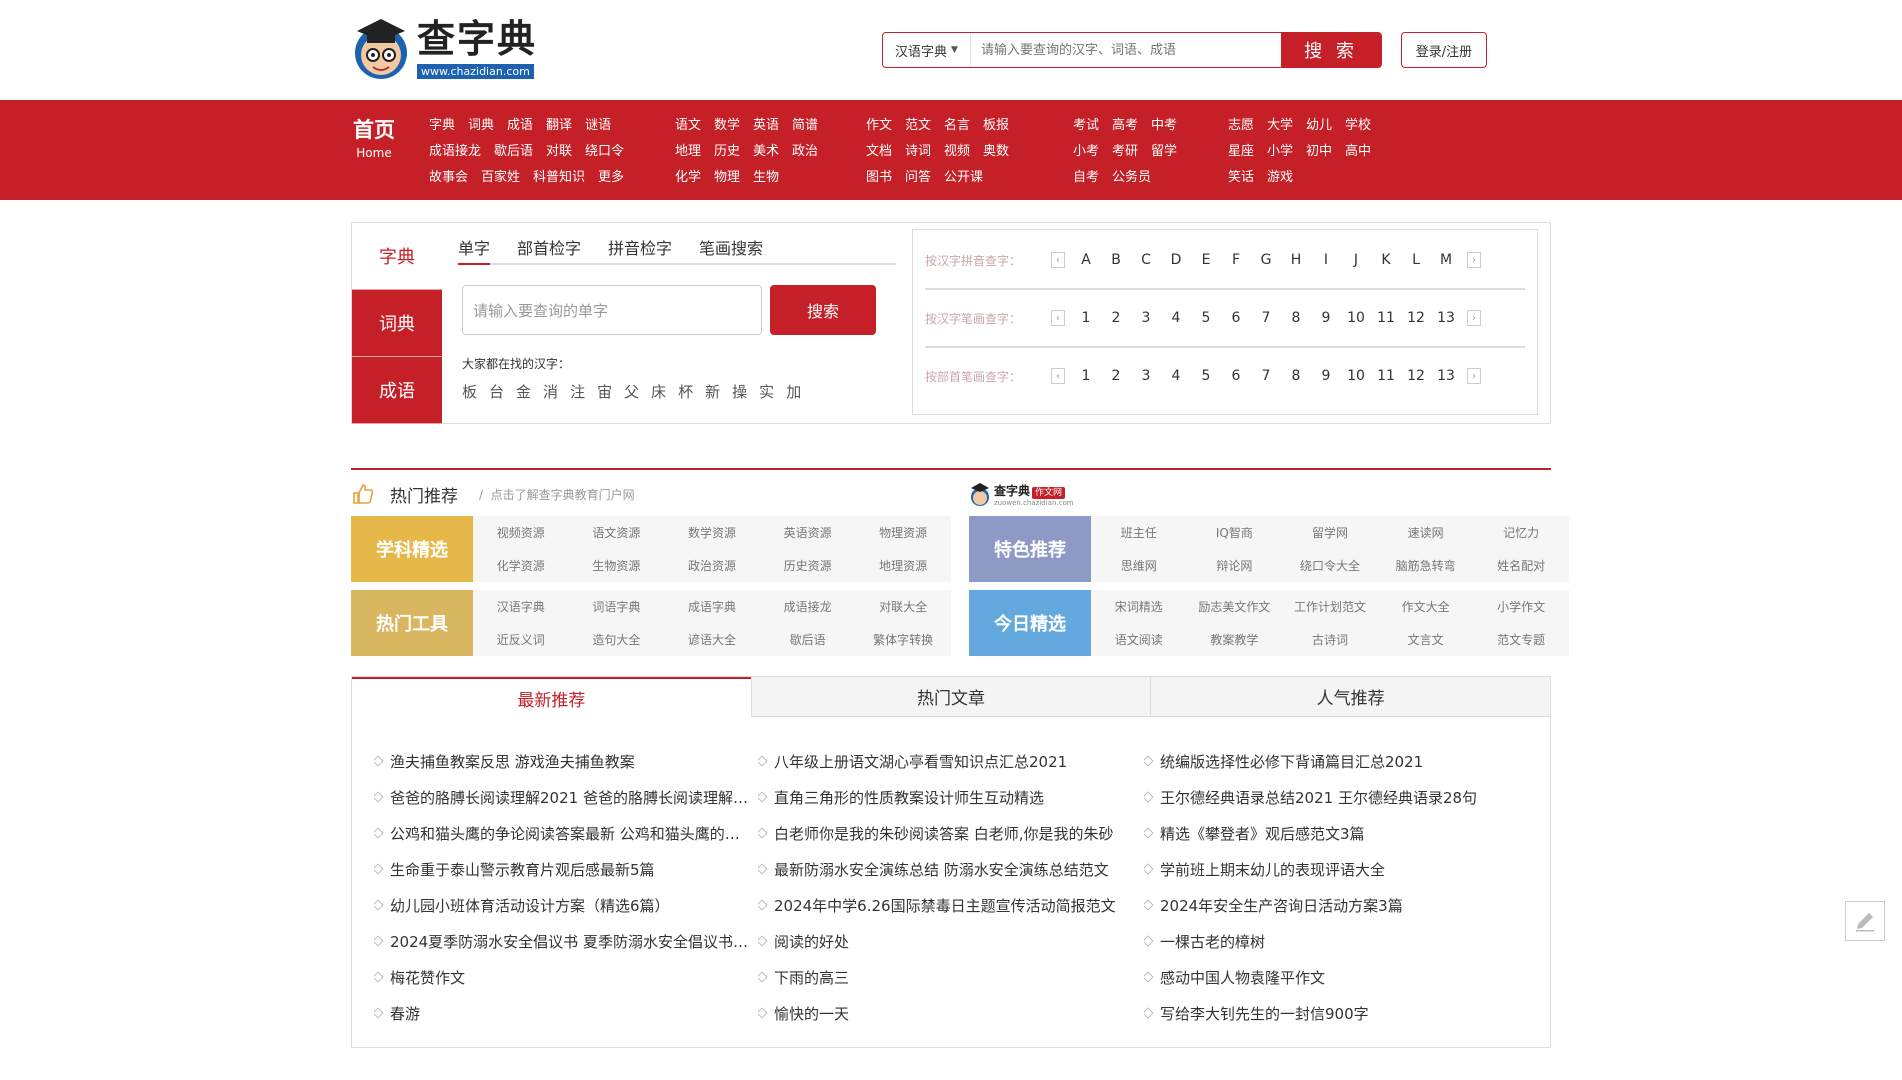 The width and height of the screenshot is (1902, 1080). What do you see at coordinates (1146, 260) in the screenshot?
I see `index-item: C` at bounding box center [1146, 260].